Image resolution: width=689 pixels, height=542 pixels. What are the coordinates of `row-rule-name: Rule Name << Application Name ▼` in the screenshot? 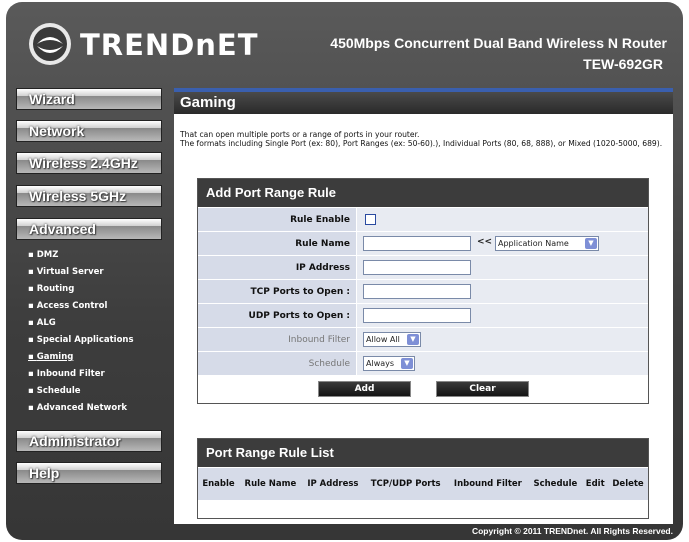 It's located at (423, 243).